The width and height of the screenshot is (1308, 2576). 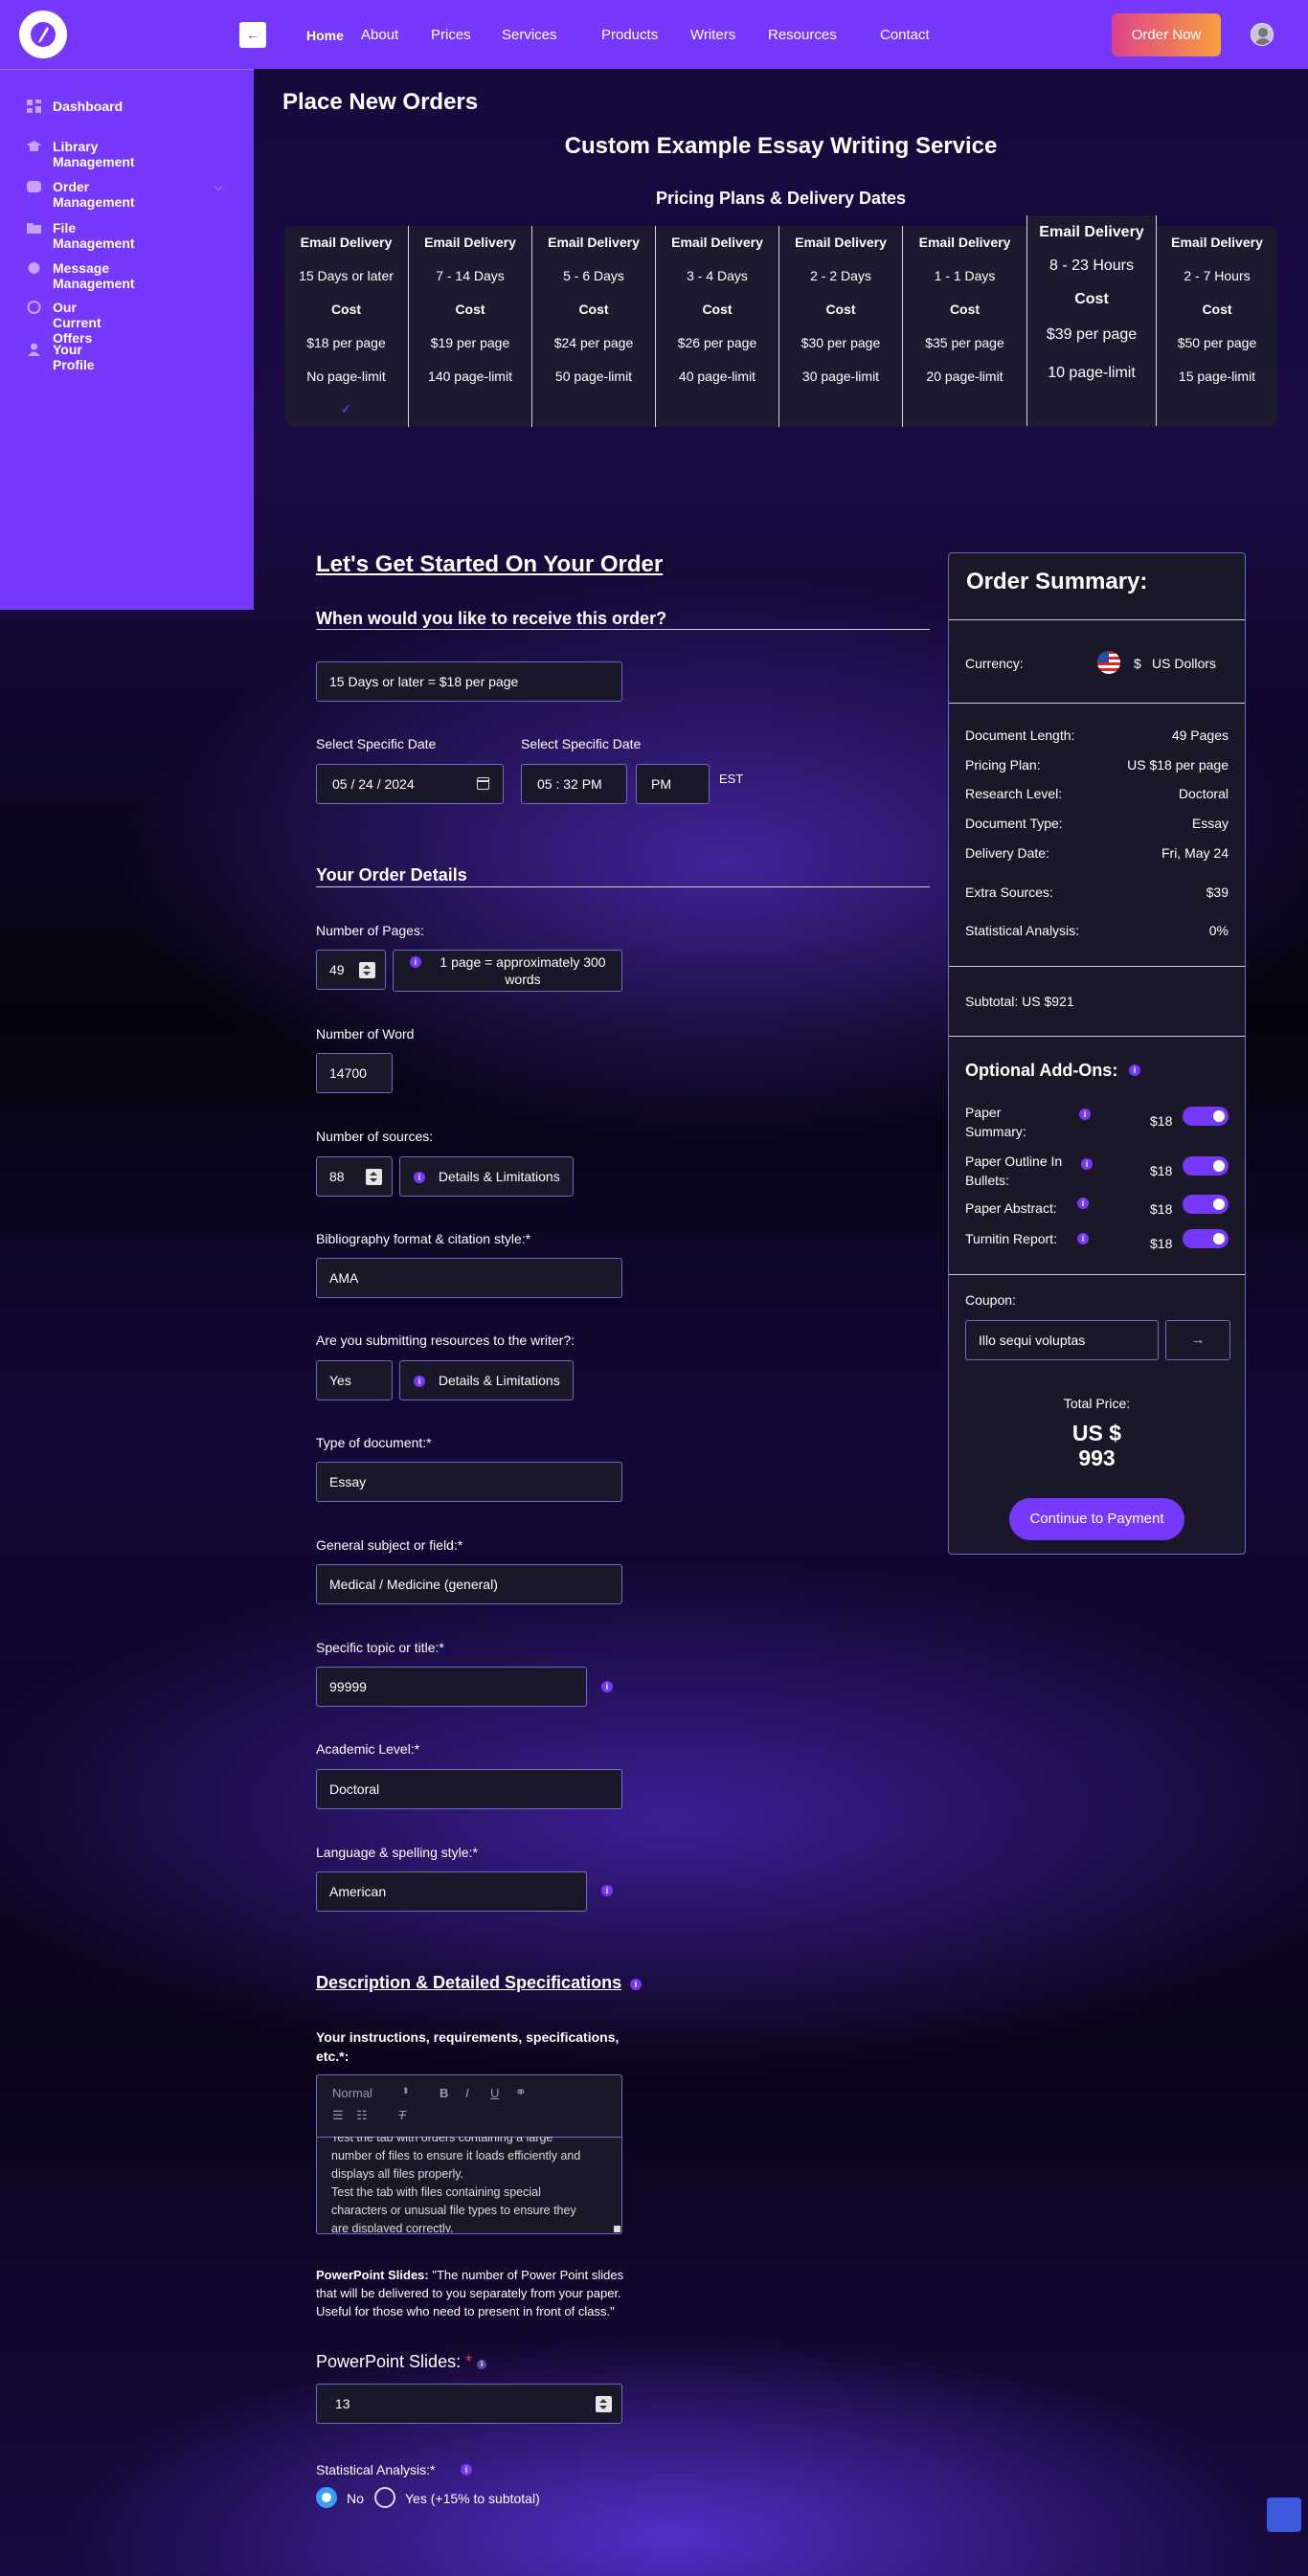 What do you see at coordinates (593, 376) in the screenshot?
I see `plan-limit: 50 page-limit` at bounding box center [593, 376].